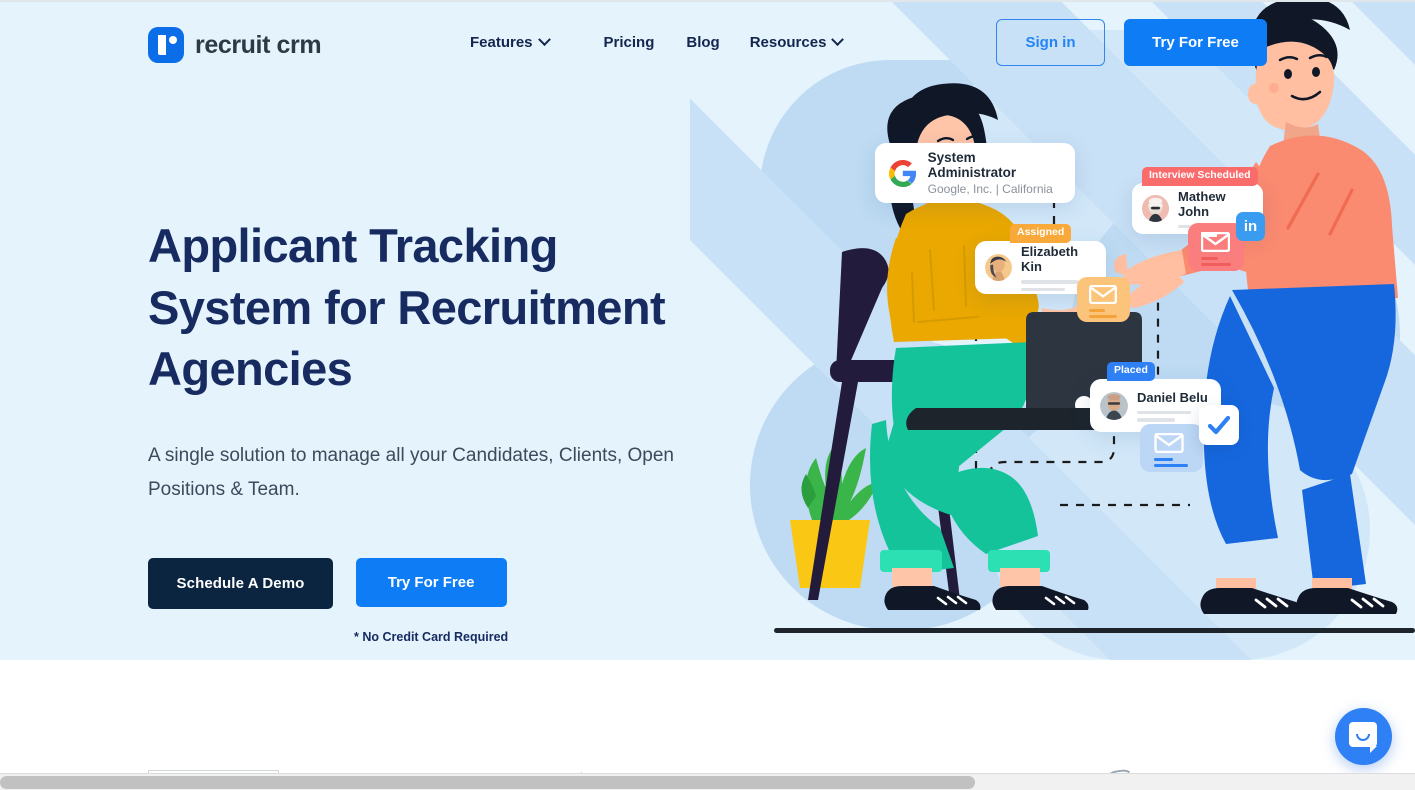 The height and width of the screenshot is (790, 1415). I want to click on horizontal-scrollbar, so click(707, 781).